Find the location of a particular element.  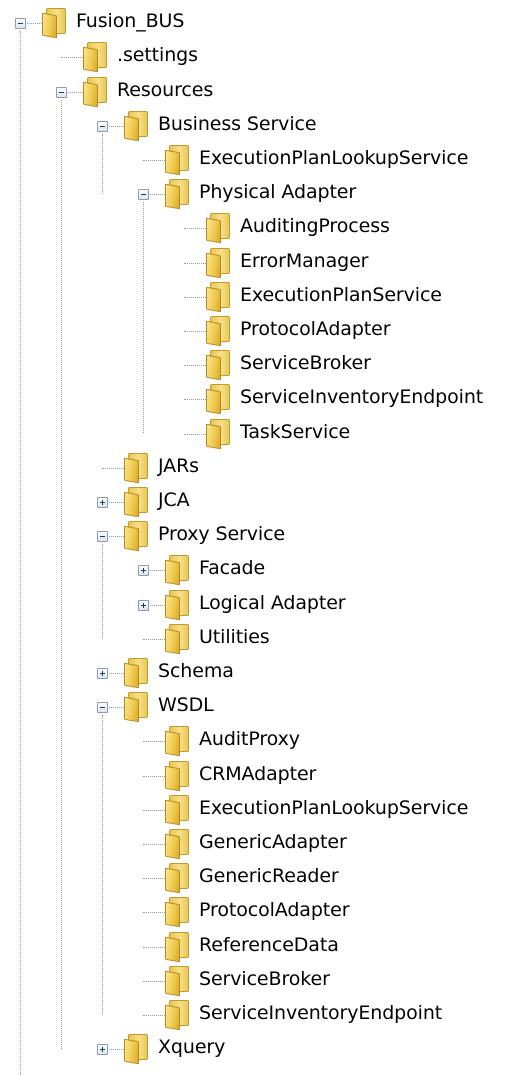

tree-node: Resources is located at coordinates (147, 91).